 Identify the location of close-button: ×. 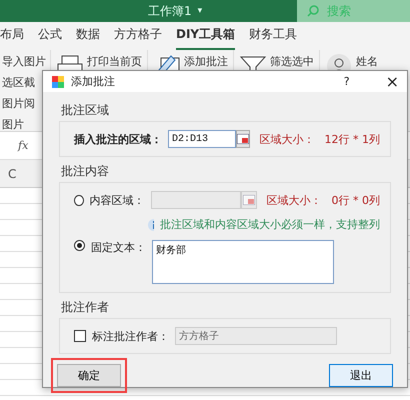
(392, 81).